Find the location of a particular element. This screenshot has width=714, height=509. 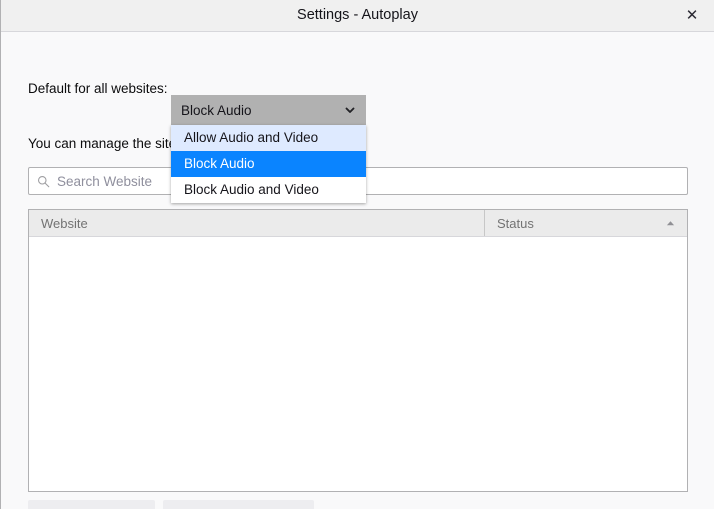

window-title: Settings - Autoplay is located at coordinates (357, 15).